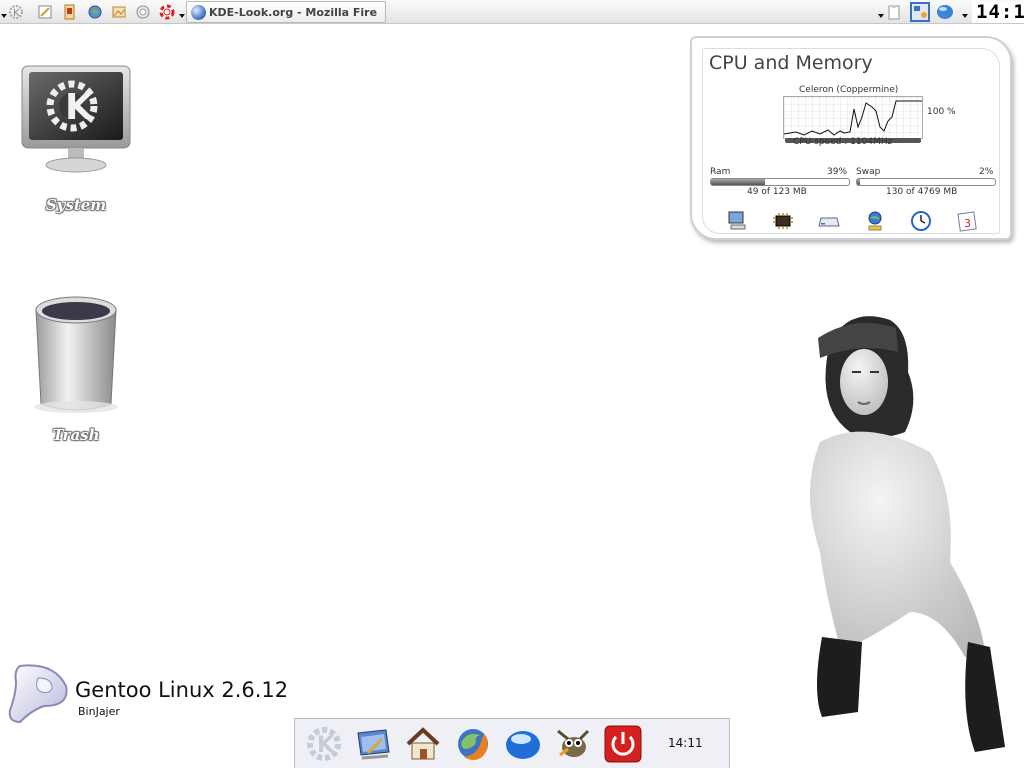  Describe the element at coordinates (720, 172) in the screenshot. I see `ram-label: Ram` at that location.